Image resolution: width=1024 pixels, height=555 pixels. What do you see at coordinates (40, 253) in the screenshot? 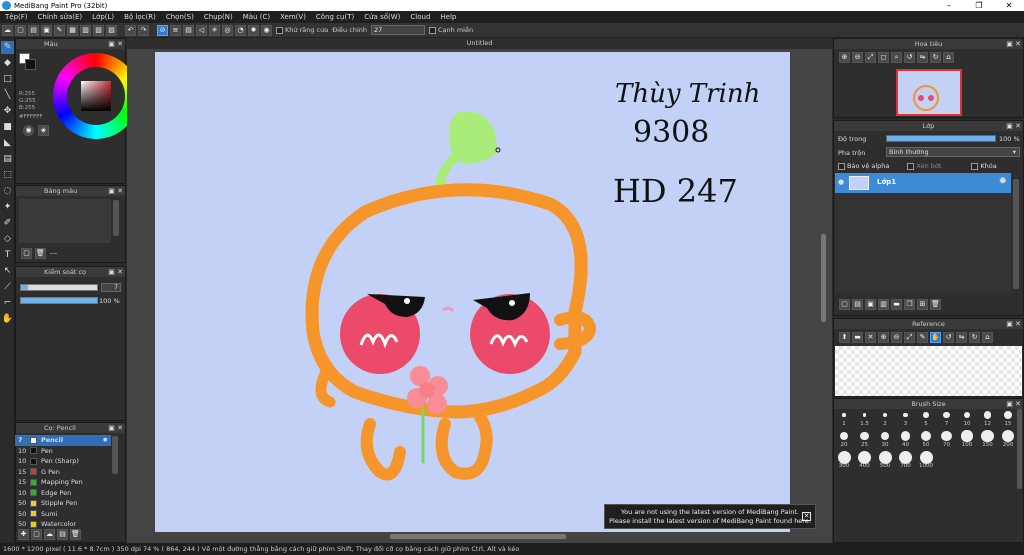
I see `delete-palette-icon: 🗑` at bounding box center [40, 253].